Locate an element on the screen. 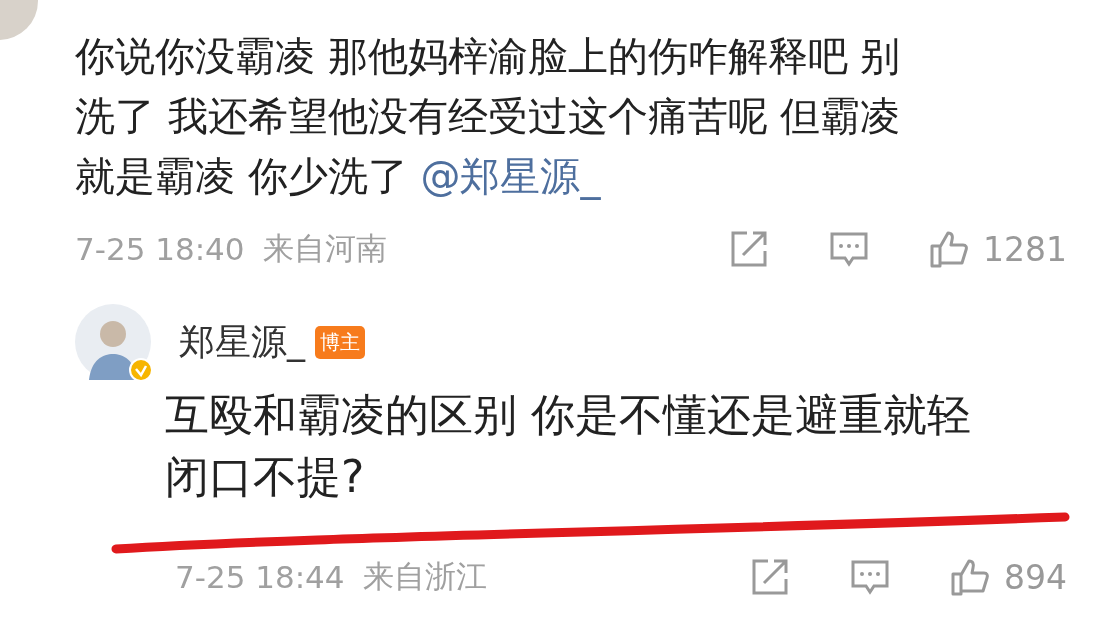 This screenshot has width=1107, height=623. author-name: 郑星源_ is located at coordinates (242, 342).